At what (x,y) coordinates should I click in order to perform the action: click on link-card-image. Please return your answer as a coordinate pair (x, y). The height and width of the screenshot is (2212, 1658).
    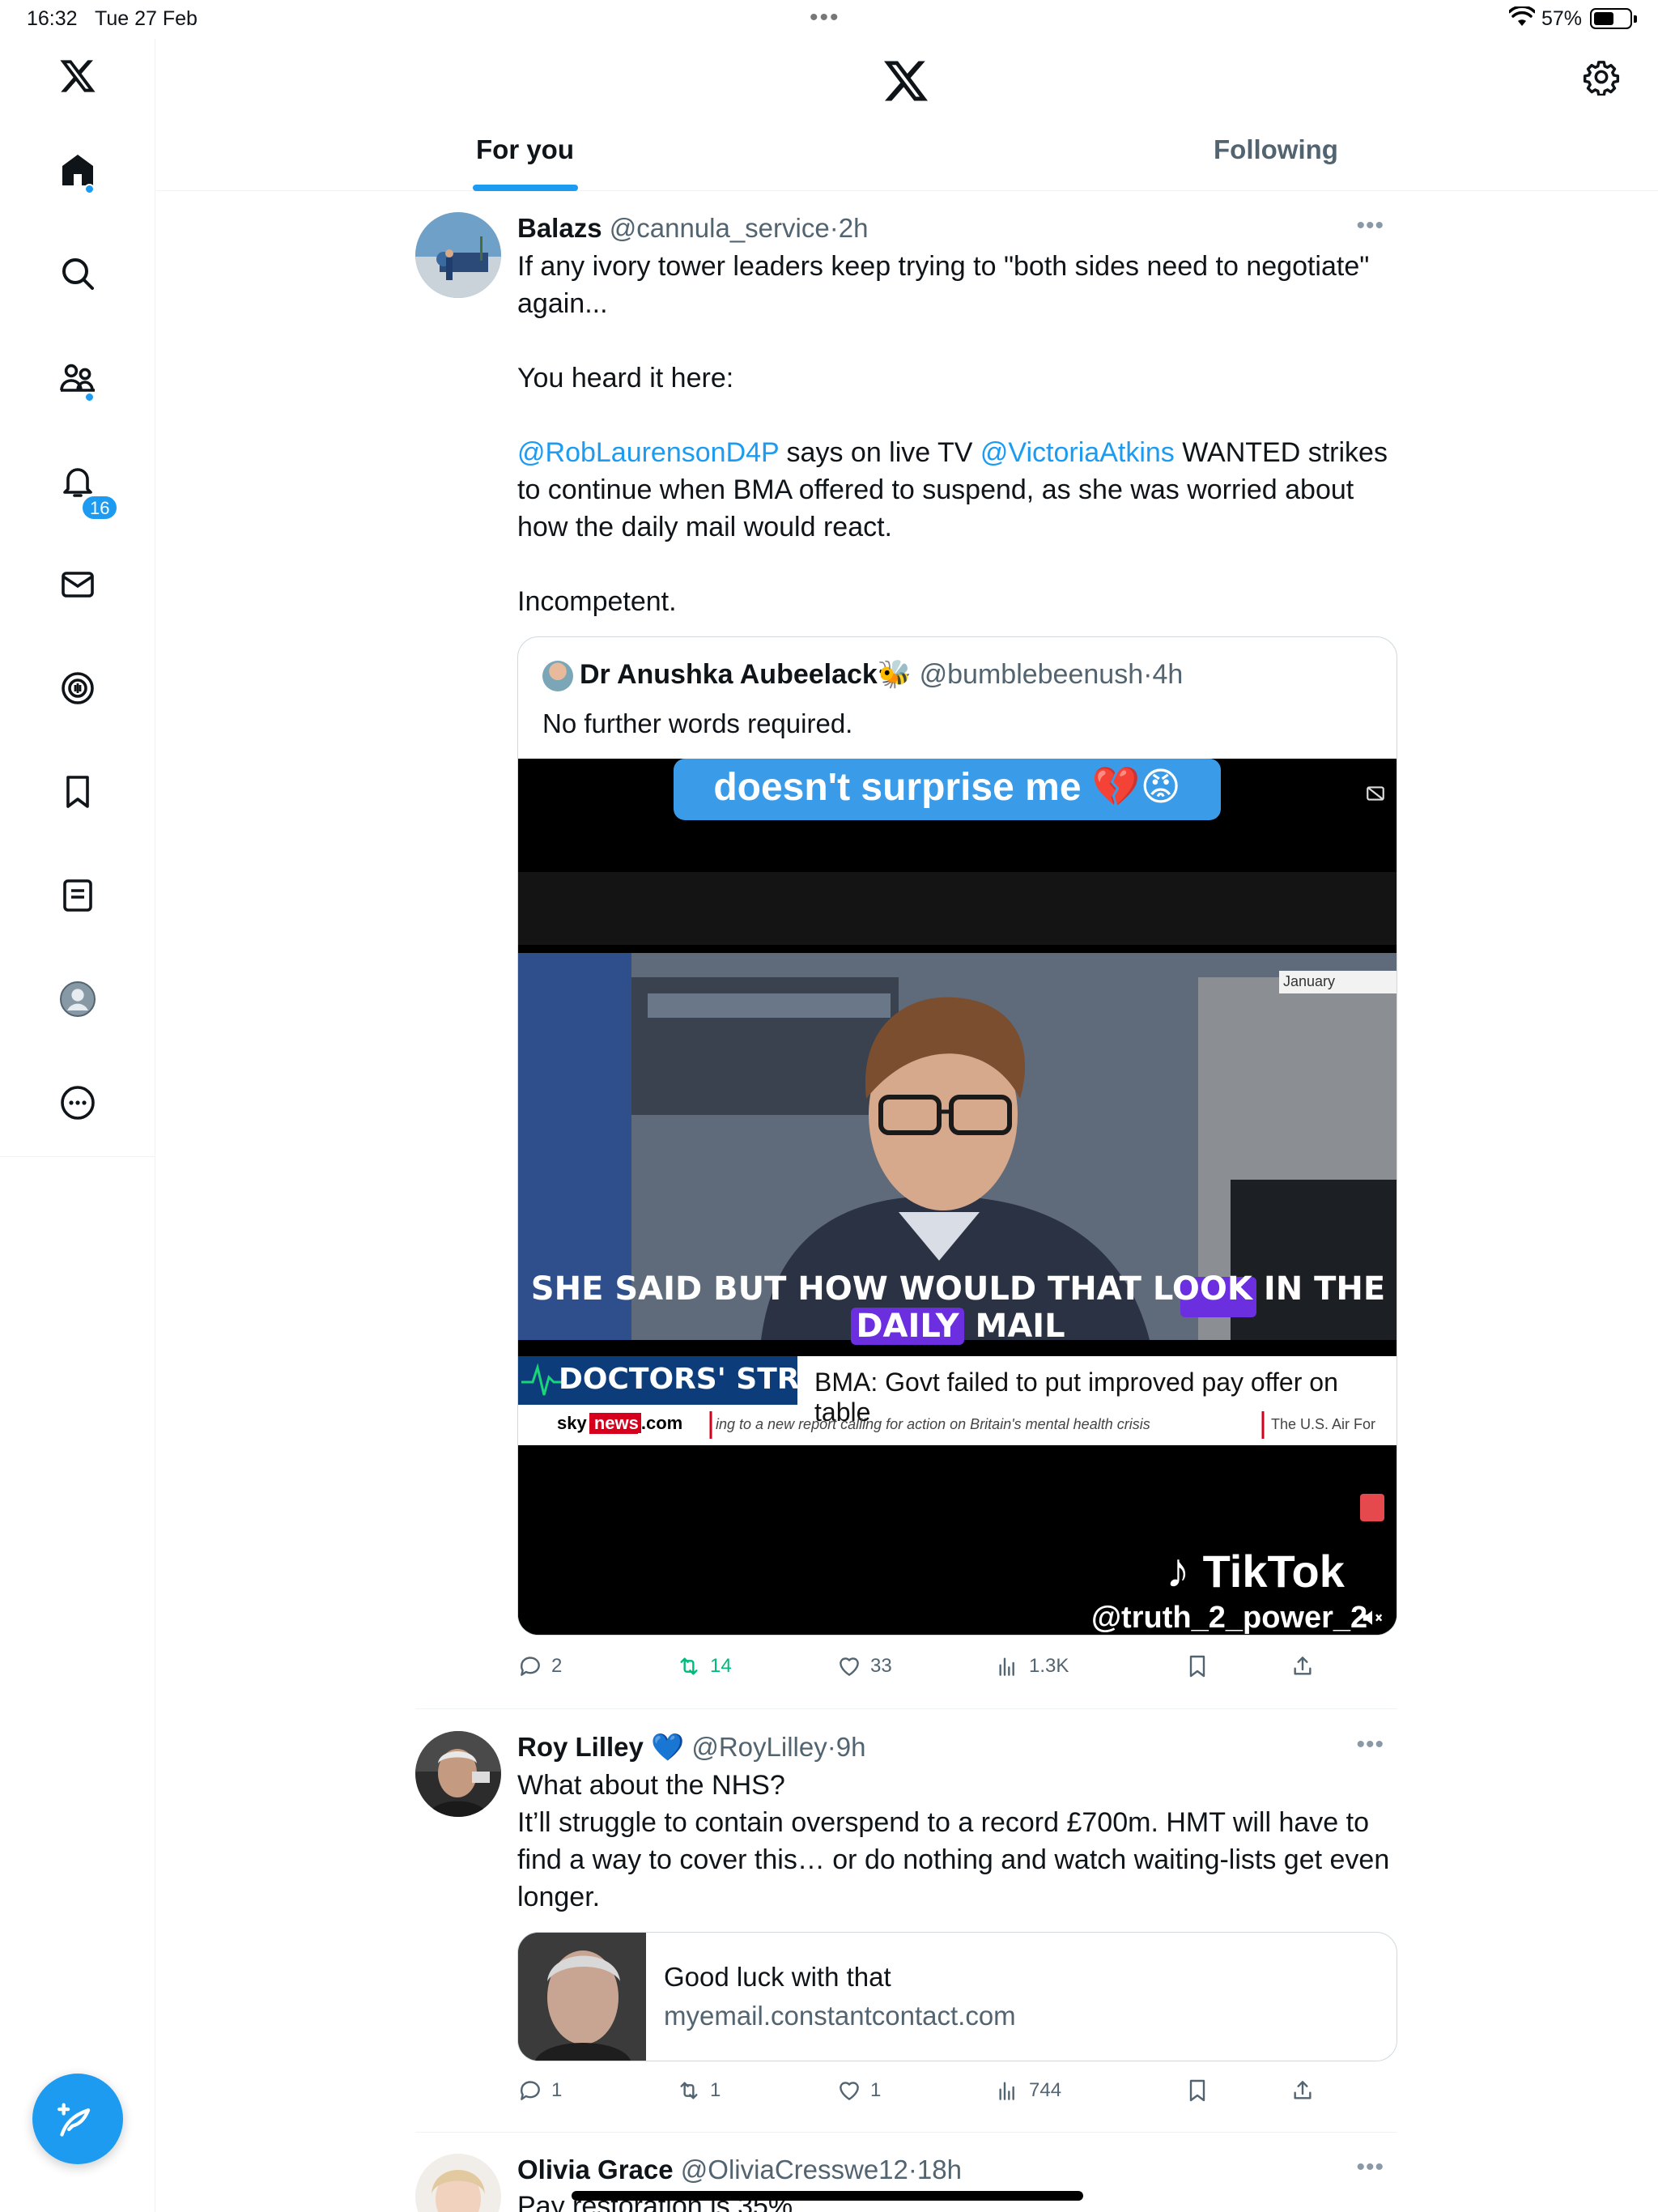
    Looking at the image, I should click on (582, 1997).